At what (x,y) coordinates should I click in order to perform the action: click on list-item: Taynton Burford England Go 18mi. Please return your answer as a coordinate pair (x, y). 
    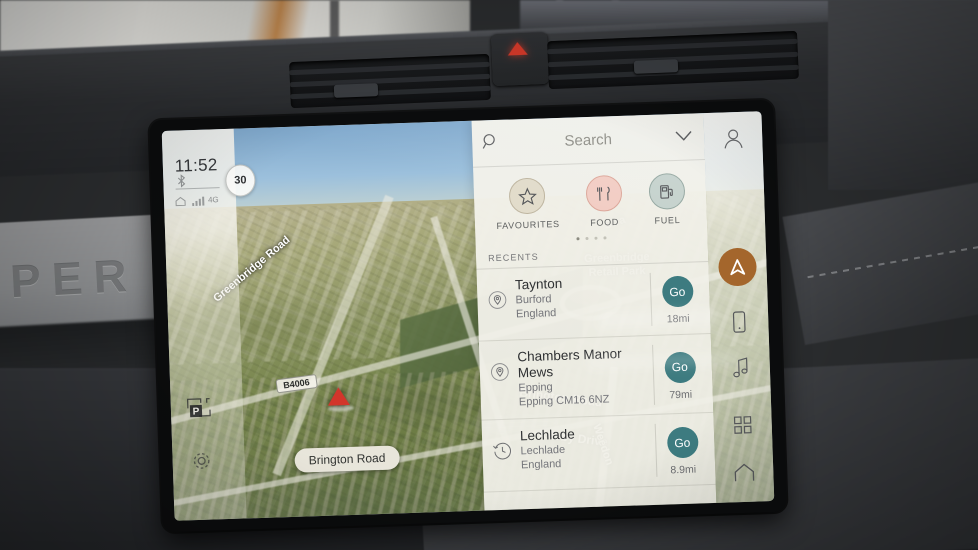
    Looking at the image, I should click on (593, 302).